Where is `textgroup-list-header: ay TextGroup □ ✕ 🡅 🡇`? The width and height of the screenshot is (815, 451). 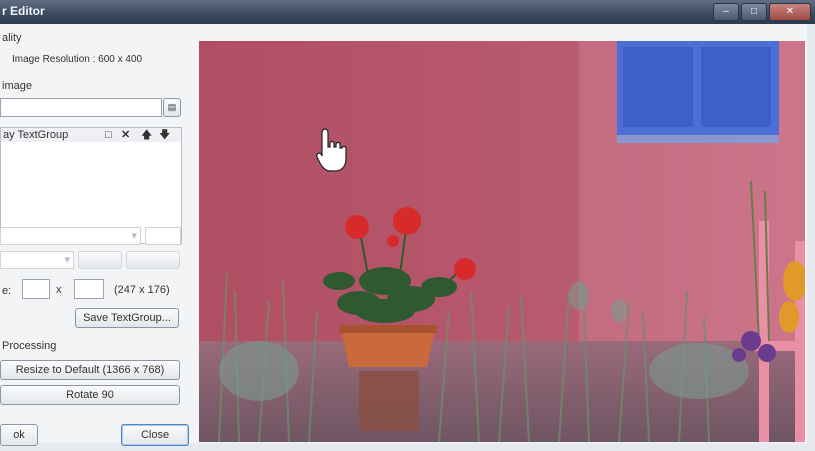
textgroup-list-header: ay TextGroup □ ✕ 🡅 🡇 is located at coordinates (91, 135).